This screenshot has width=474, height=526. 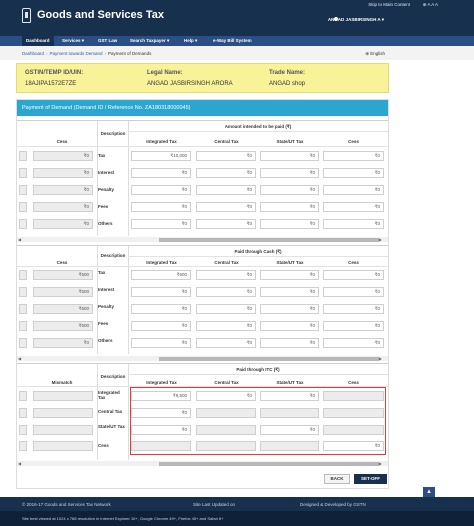 I want to click on description-header: Description, so click(x=113, y=376).